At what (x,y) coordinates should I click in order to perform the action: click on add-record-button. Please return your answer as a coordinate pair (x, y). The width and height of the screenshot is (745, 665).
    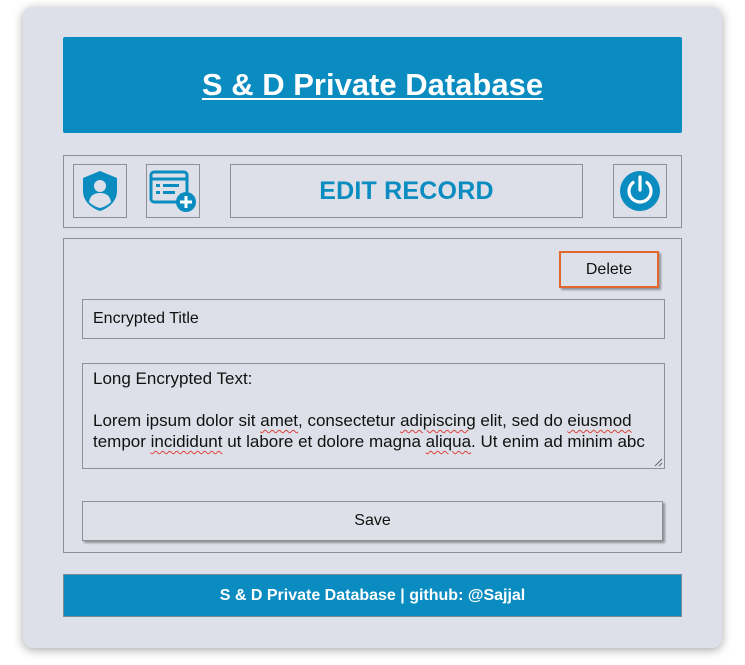
    Looking at the image, I should click on (173, 191).